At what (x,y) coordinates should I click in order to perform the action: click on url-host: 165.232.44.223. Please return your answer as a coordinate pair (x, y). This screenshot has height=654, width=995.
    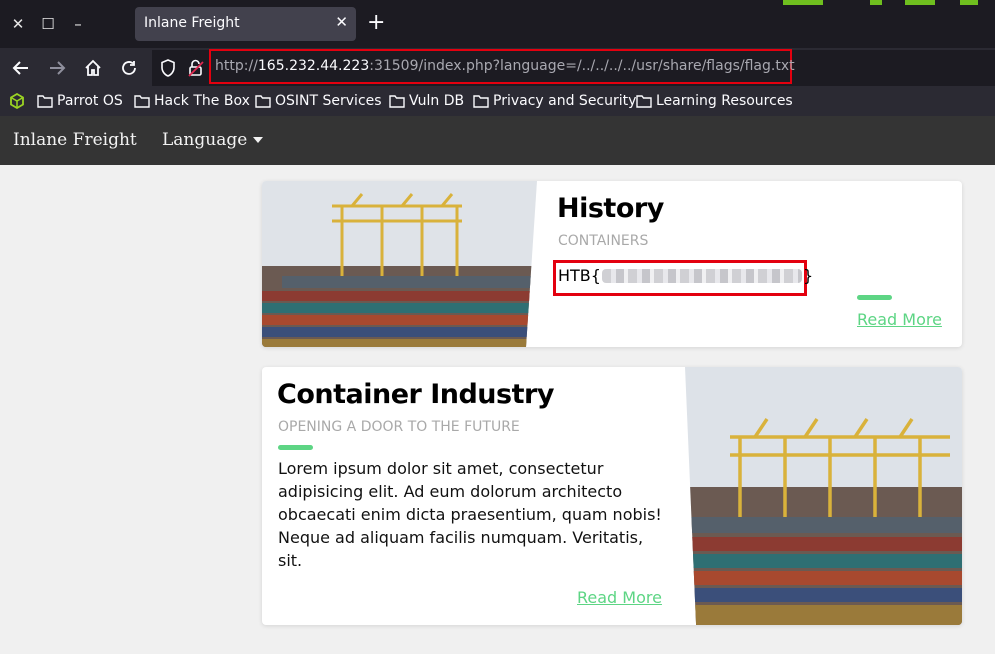
    Looking at the image, I should click on (313, 66).